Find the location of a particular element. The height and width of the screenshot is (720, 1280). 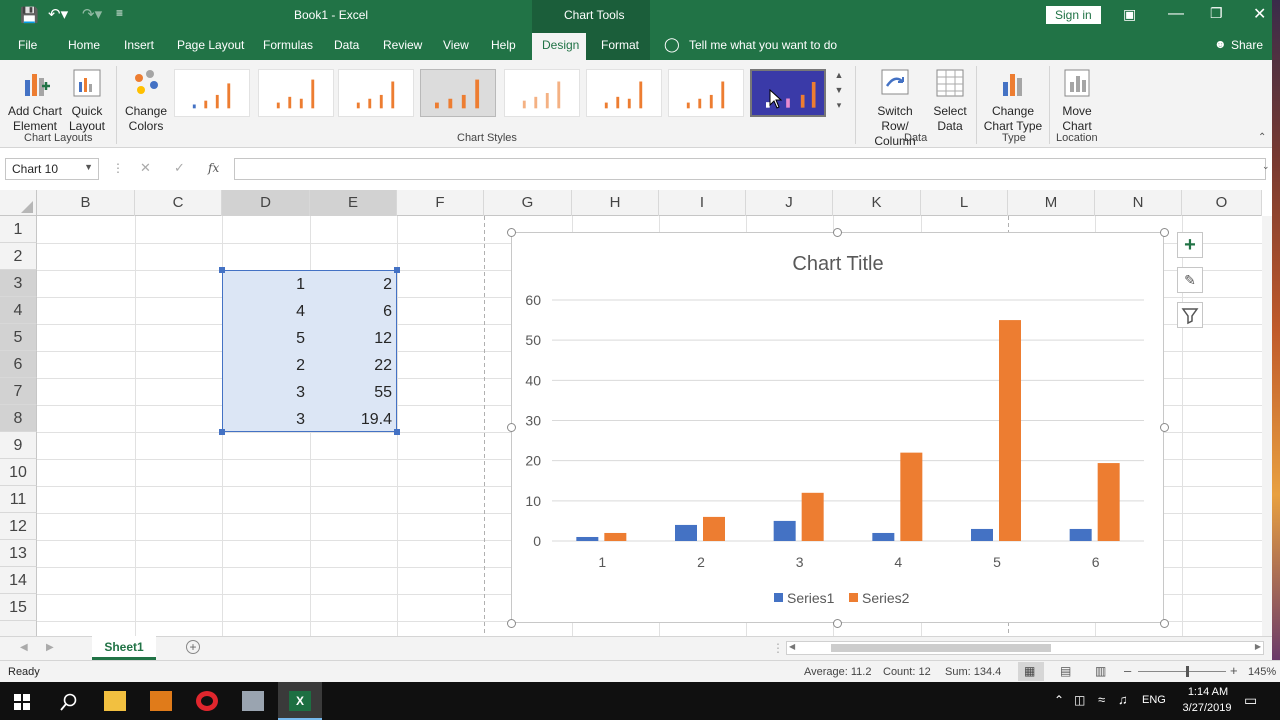

tab-split-grip-icon: ⋮ is located at coordinates (778, 648).